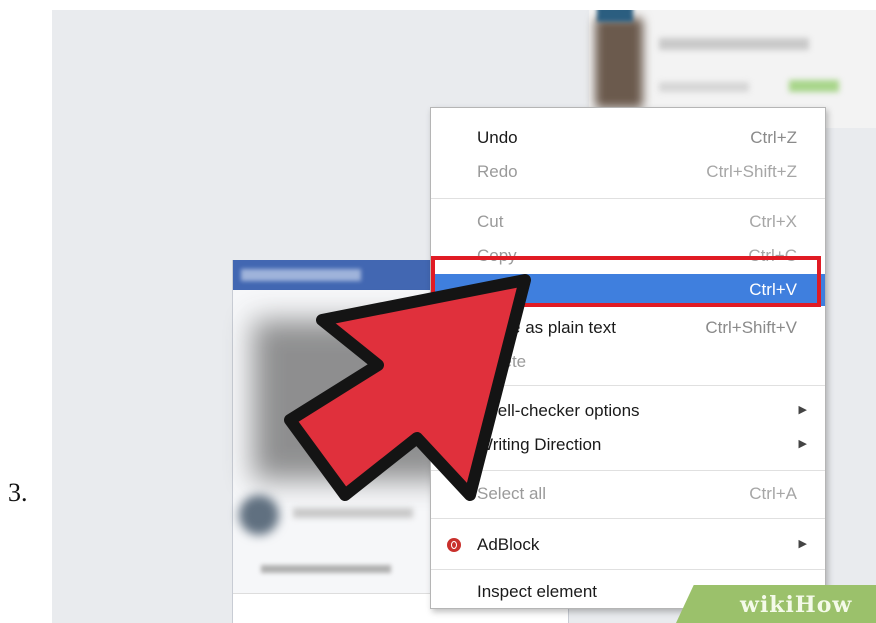 Image resolution: width=876 pixels, height=623 pixels. I want to click on shortcut-label: Ctrl+Shift+V, so click(751, 327).